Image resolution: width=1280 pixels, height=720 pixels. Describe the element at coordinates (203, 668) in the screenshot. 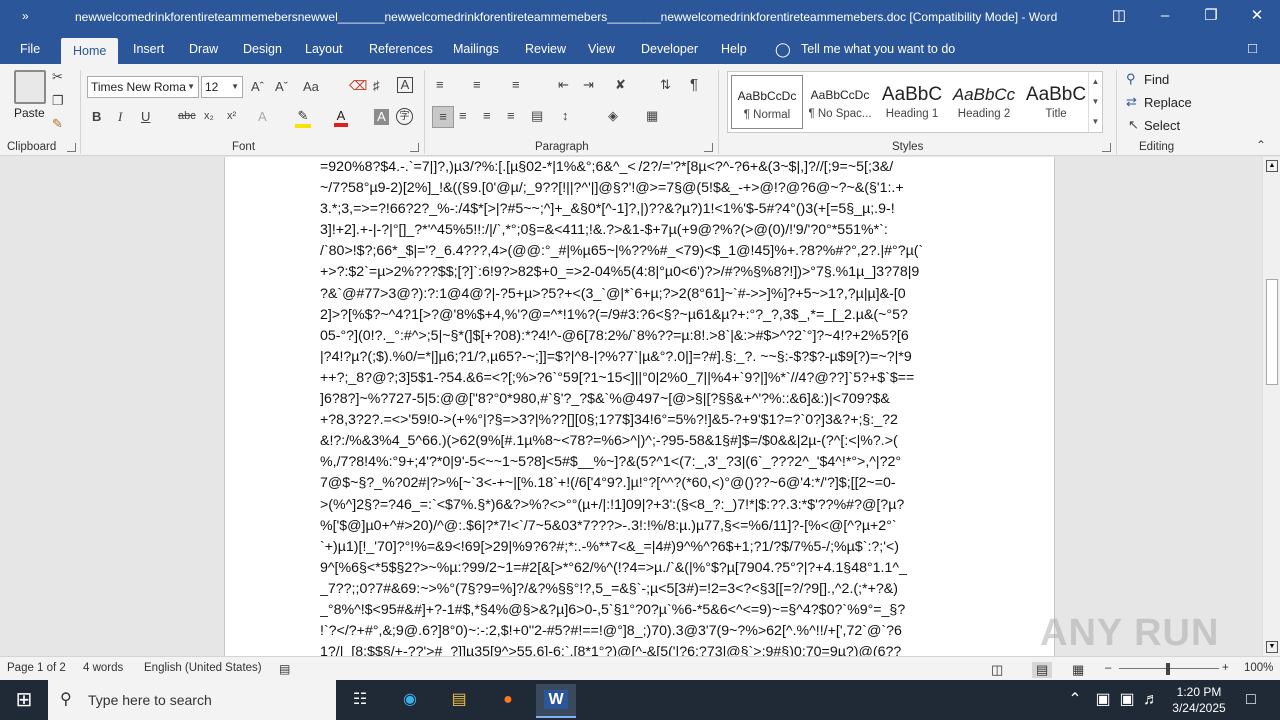

I see `language: English (United States)` at that location.